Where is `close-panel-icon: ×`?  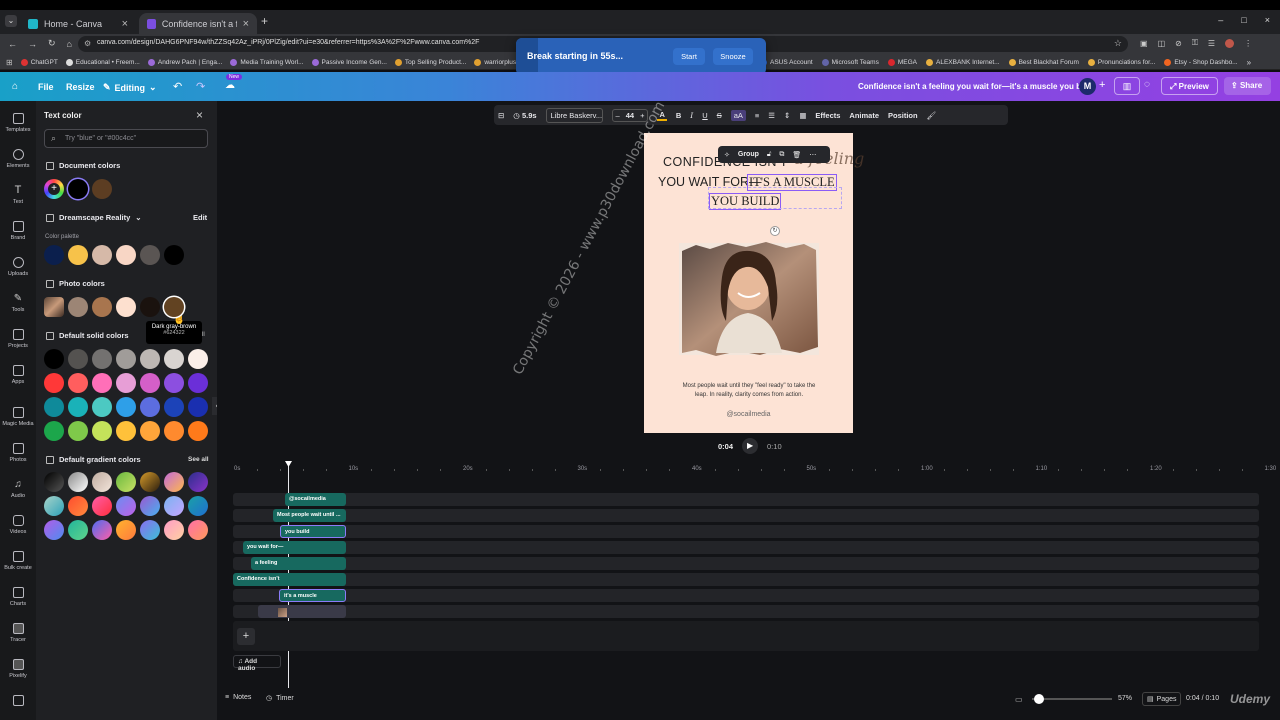 close-panel-icon: × is located at coordinates (199, 115).